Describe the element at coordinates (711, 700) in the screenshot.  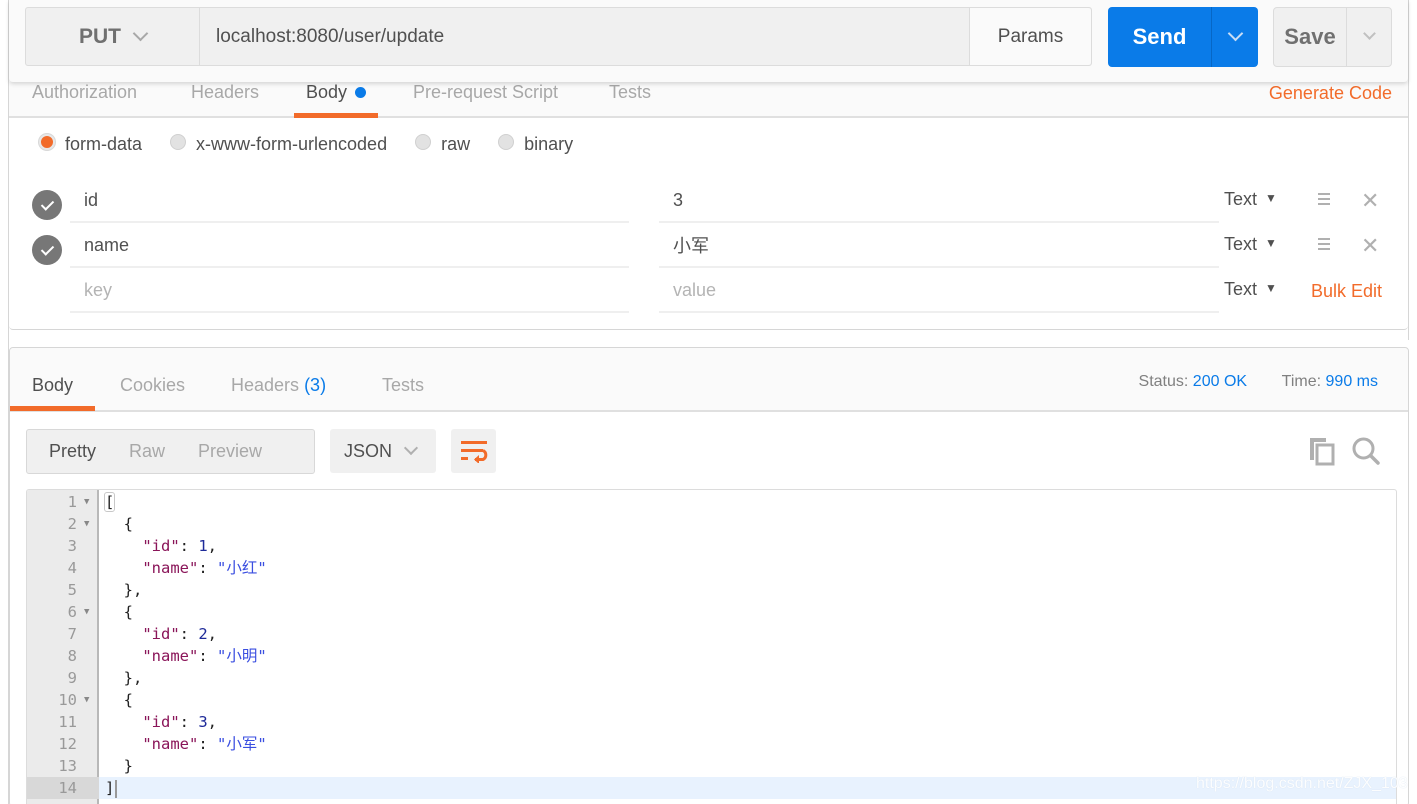
I see `code-line: 10 ▼ {` at that location.